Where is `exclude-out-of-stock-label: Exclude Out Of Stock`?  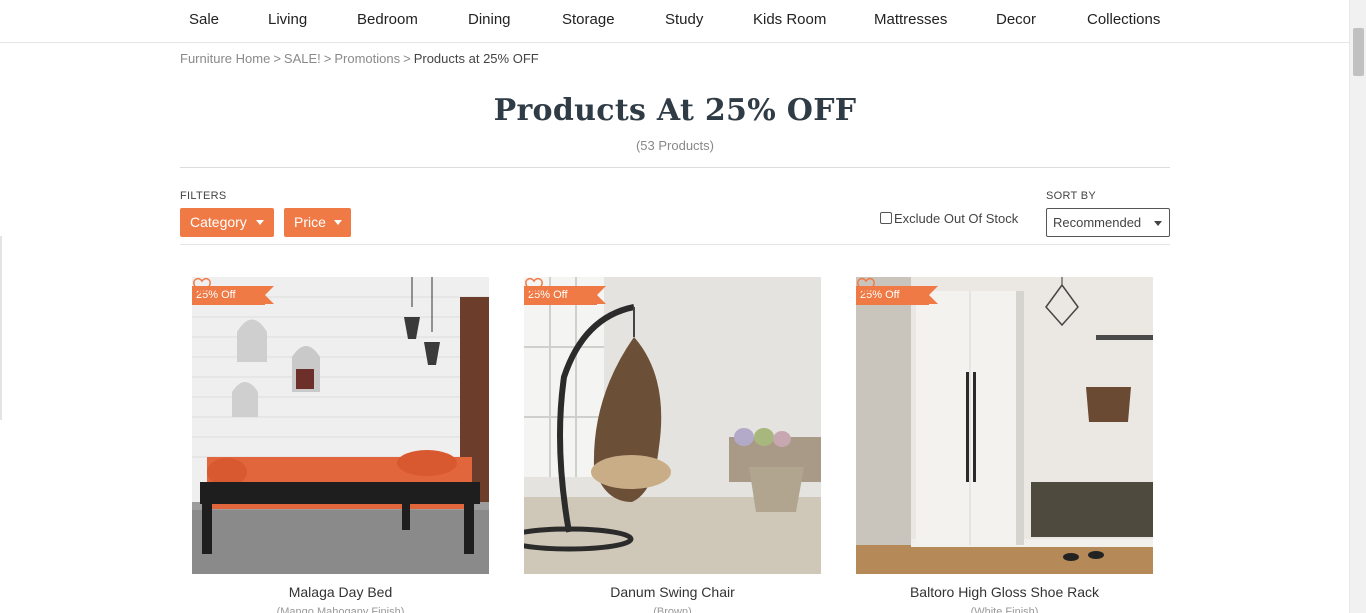 exclude-out-of-stock-label: Exclude Out Of Stock is located at coordinates (956, 218).